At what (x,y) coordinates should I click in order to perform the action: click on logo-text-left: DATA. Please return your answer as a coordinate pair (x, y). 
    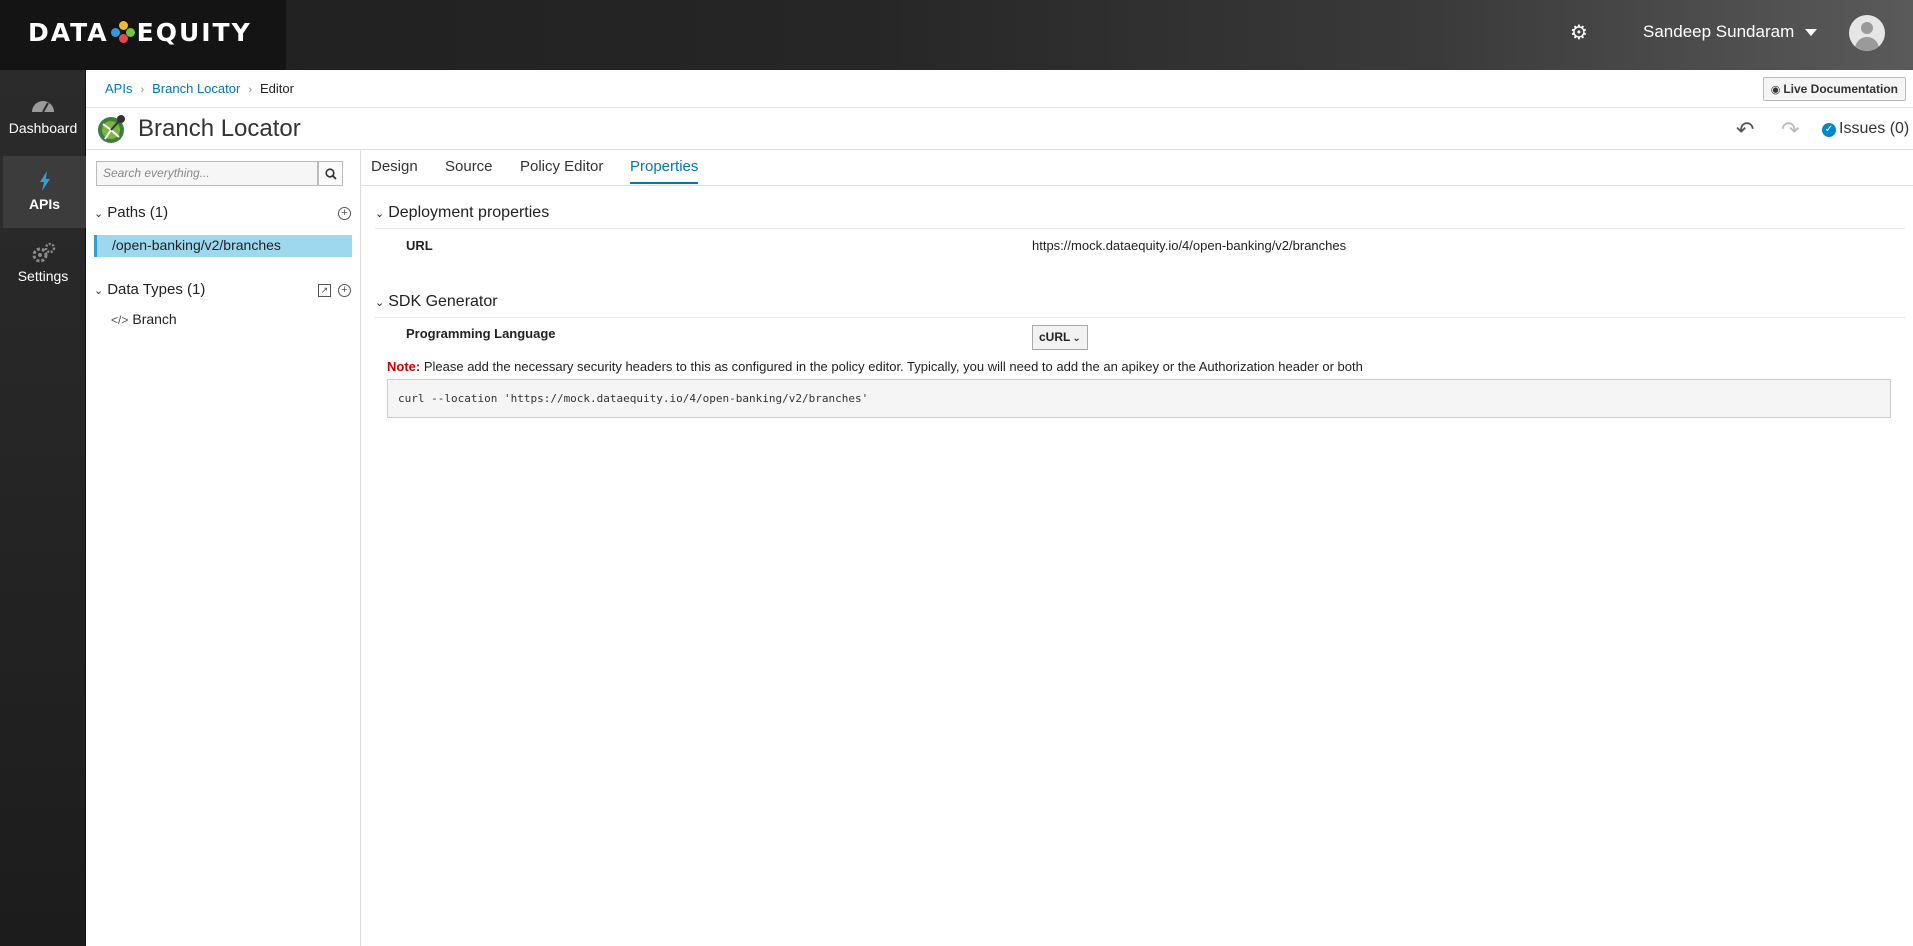
    Looking at the image, I should click on (68, 32).